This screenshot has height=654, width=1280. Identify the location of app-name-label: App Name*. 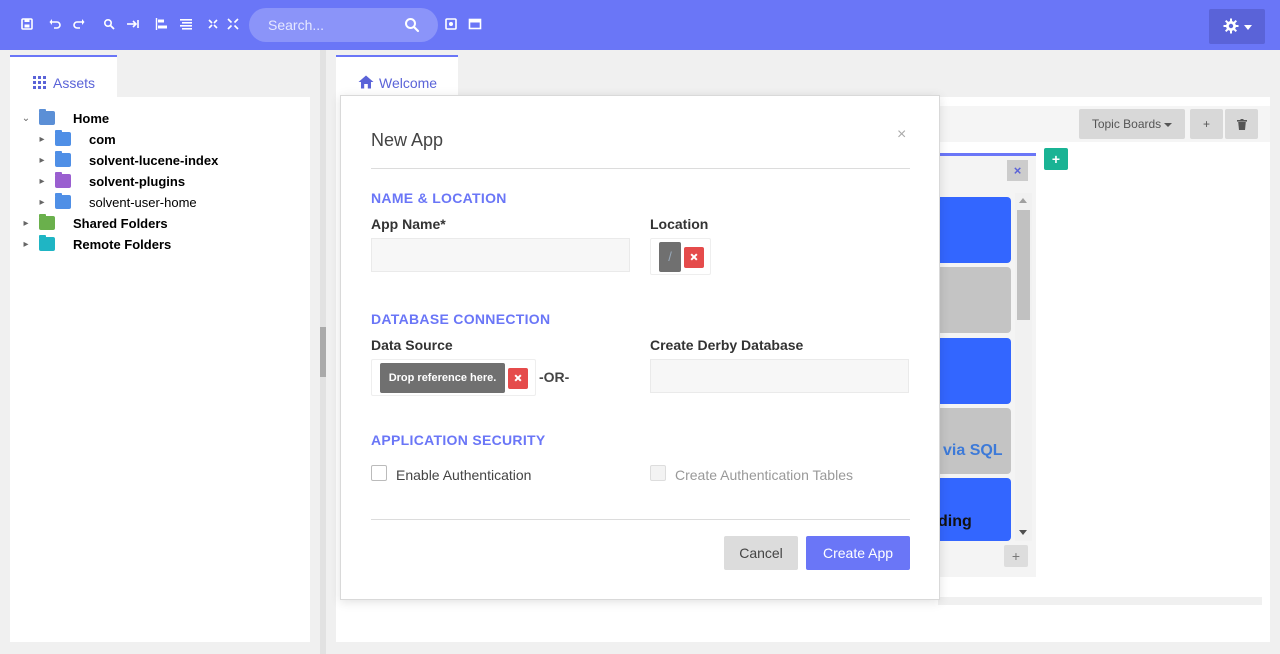
(408, 224).